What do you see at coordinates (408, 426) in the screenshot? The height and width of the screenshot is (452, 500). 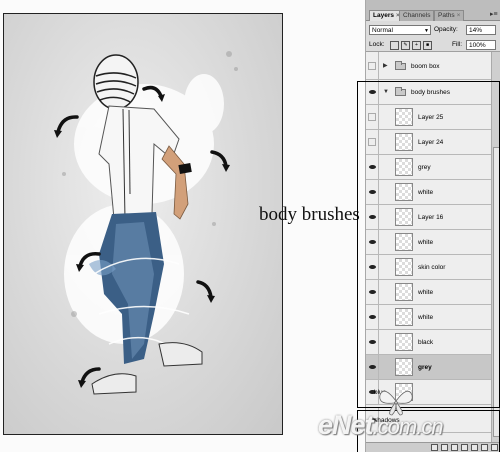 I see `watermark-domain: .com.cn` at bounding box center [408, 426].